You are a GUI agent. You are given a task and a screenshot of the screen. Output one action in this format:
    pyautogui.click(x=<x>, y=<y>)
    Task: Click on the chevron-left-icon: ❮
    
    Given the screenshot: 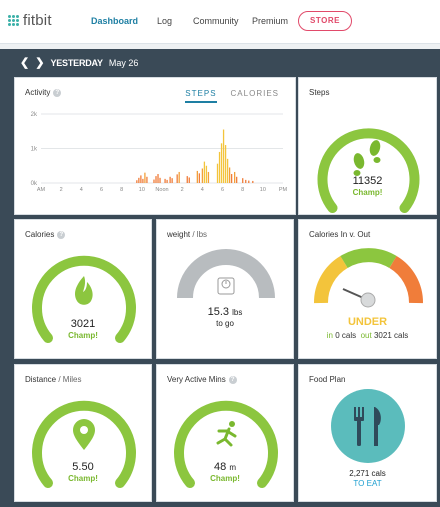 What is the action you would take?
    pyautogui.click(x=24, y=62)
    